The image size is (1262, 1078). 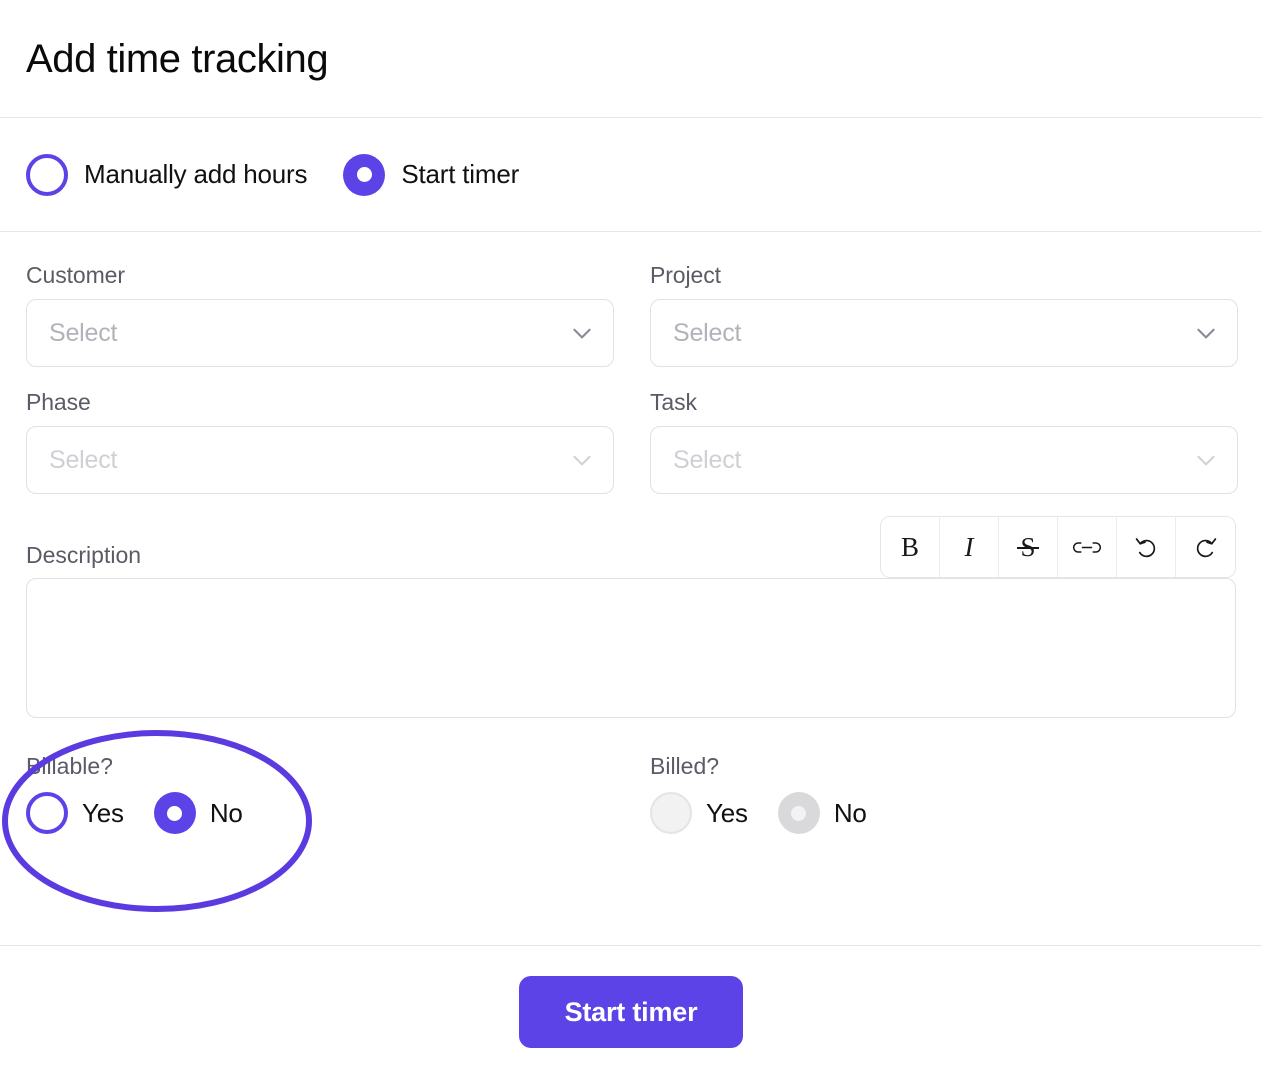 What do you see at coordinates (631, 59) in the screenshot?
I see `modal-header: Add time tracking` at bounding box center [631, 59].